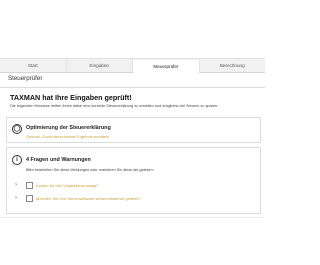 Image resolution: width=320 pixels, height=265 pixels. I want to click on bottom-divider, so click(132, 217).